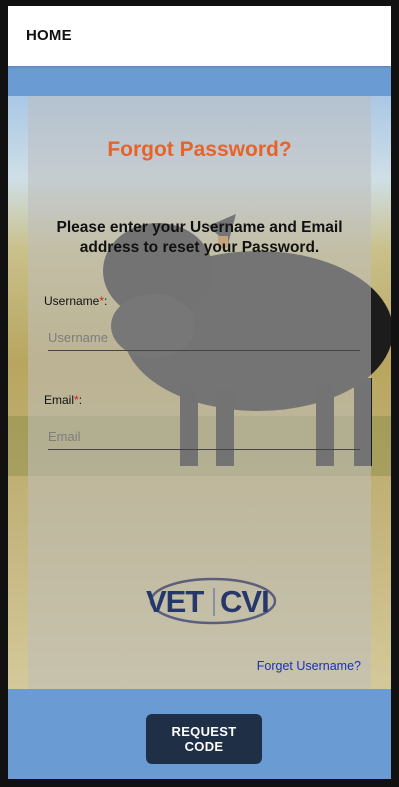  Describe the element at coordinates (59, 400) in the screenshot. I see `email-label-text: Email` at that location.